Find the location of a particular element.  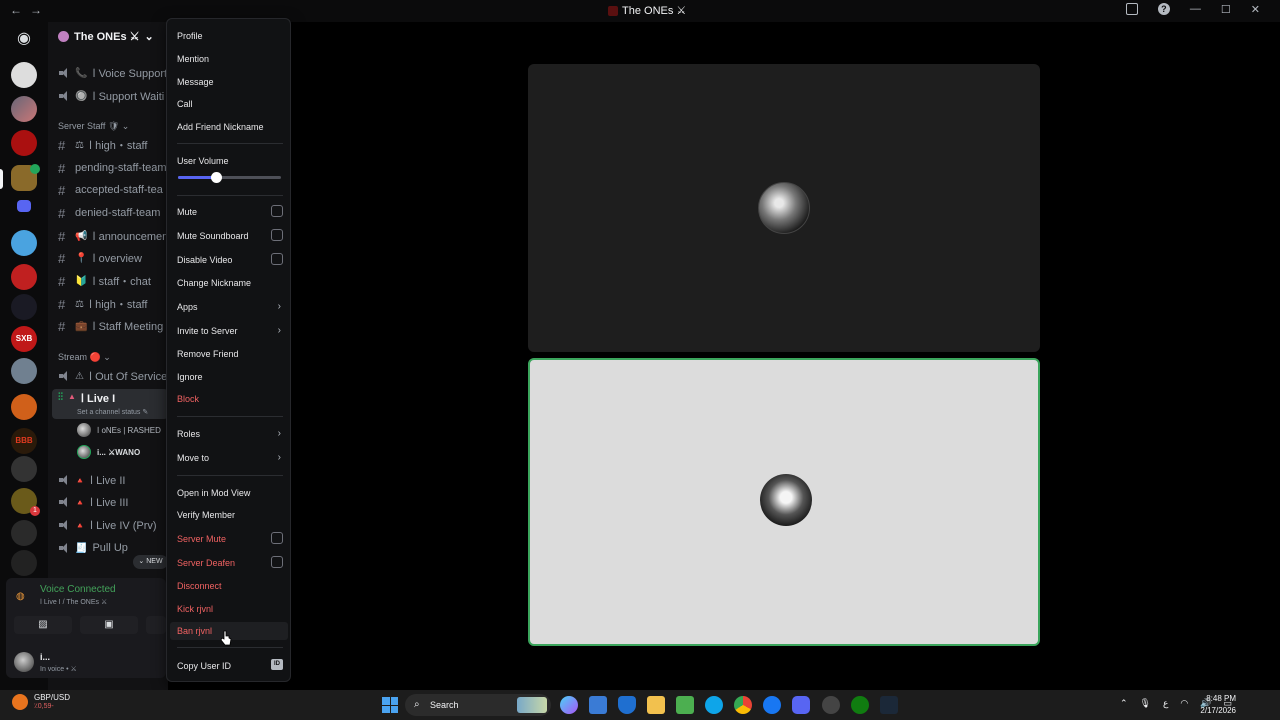

maximize-button: ☐ is located at coordinates (1226, 9).